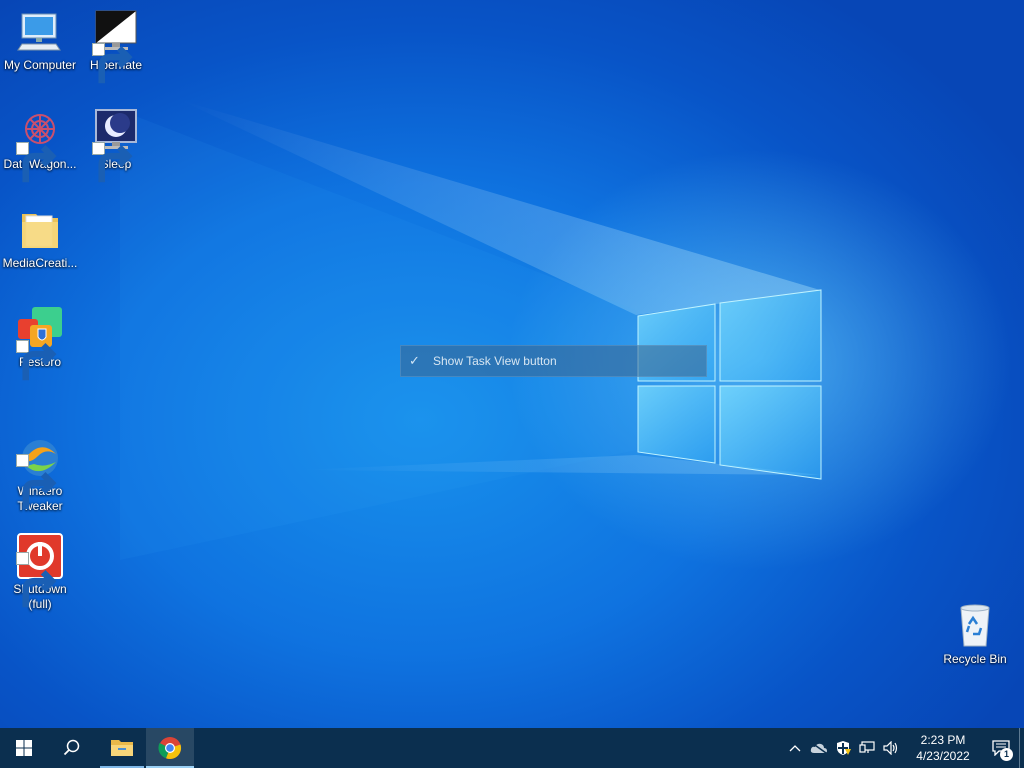  I want to click on show-desktop-button, so click(1021, 748).